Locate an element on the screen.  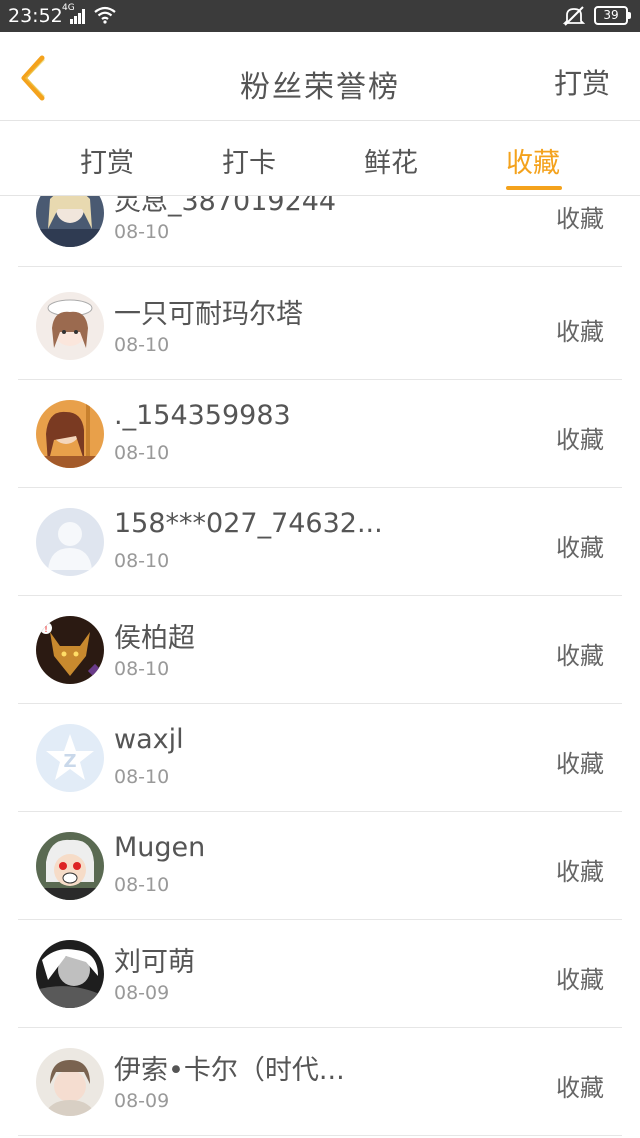
battery-icon: 39 is located at coordinates (612, 15).